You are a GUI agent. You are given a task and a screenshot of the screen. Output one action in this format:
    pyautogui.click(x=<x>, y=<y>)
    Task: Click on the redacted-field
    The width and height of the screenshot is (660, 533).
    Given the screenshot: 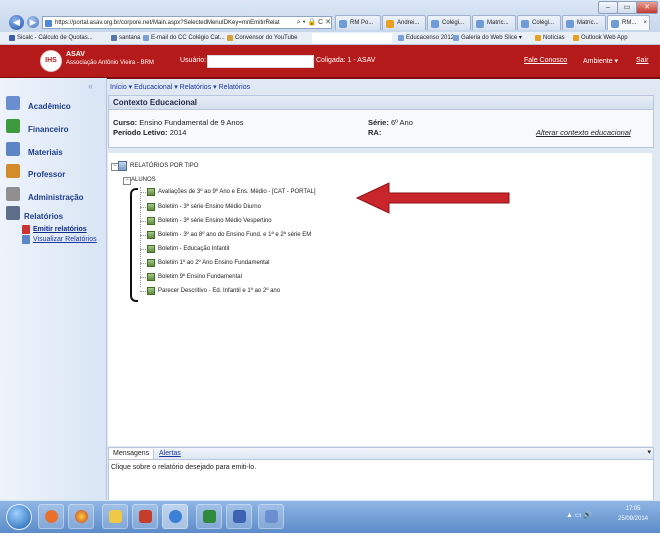 What is the action you would take?
    pyautogui.click(x=352, y=38)
    